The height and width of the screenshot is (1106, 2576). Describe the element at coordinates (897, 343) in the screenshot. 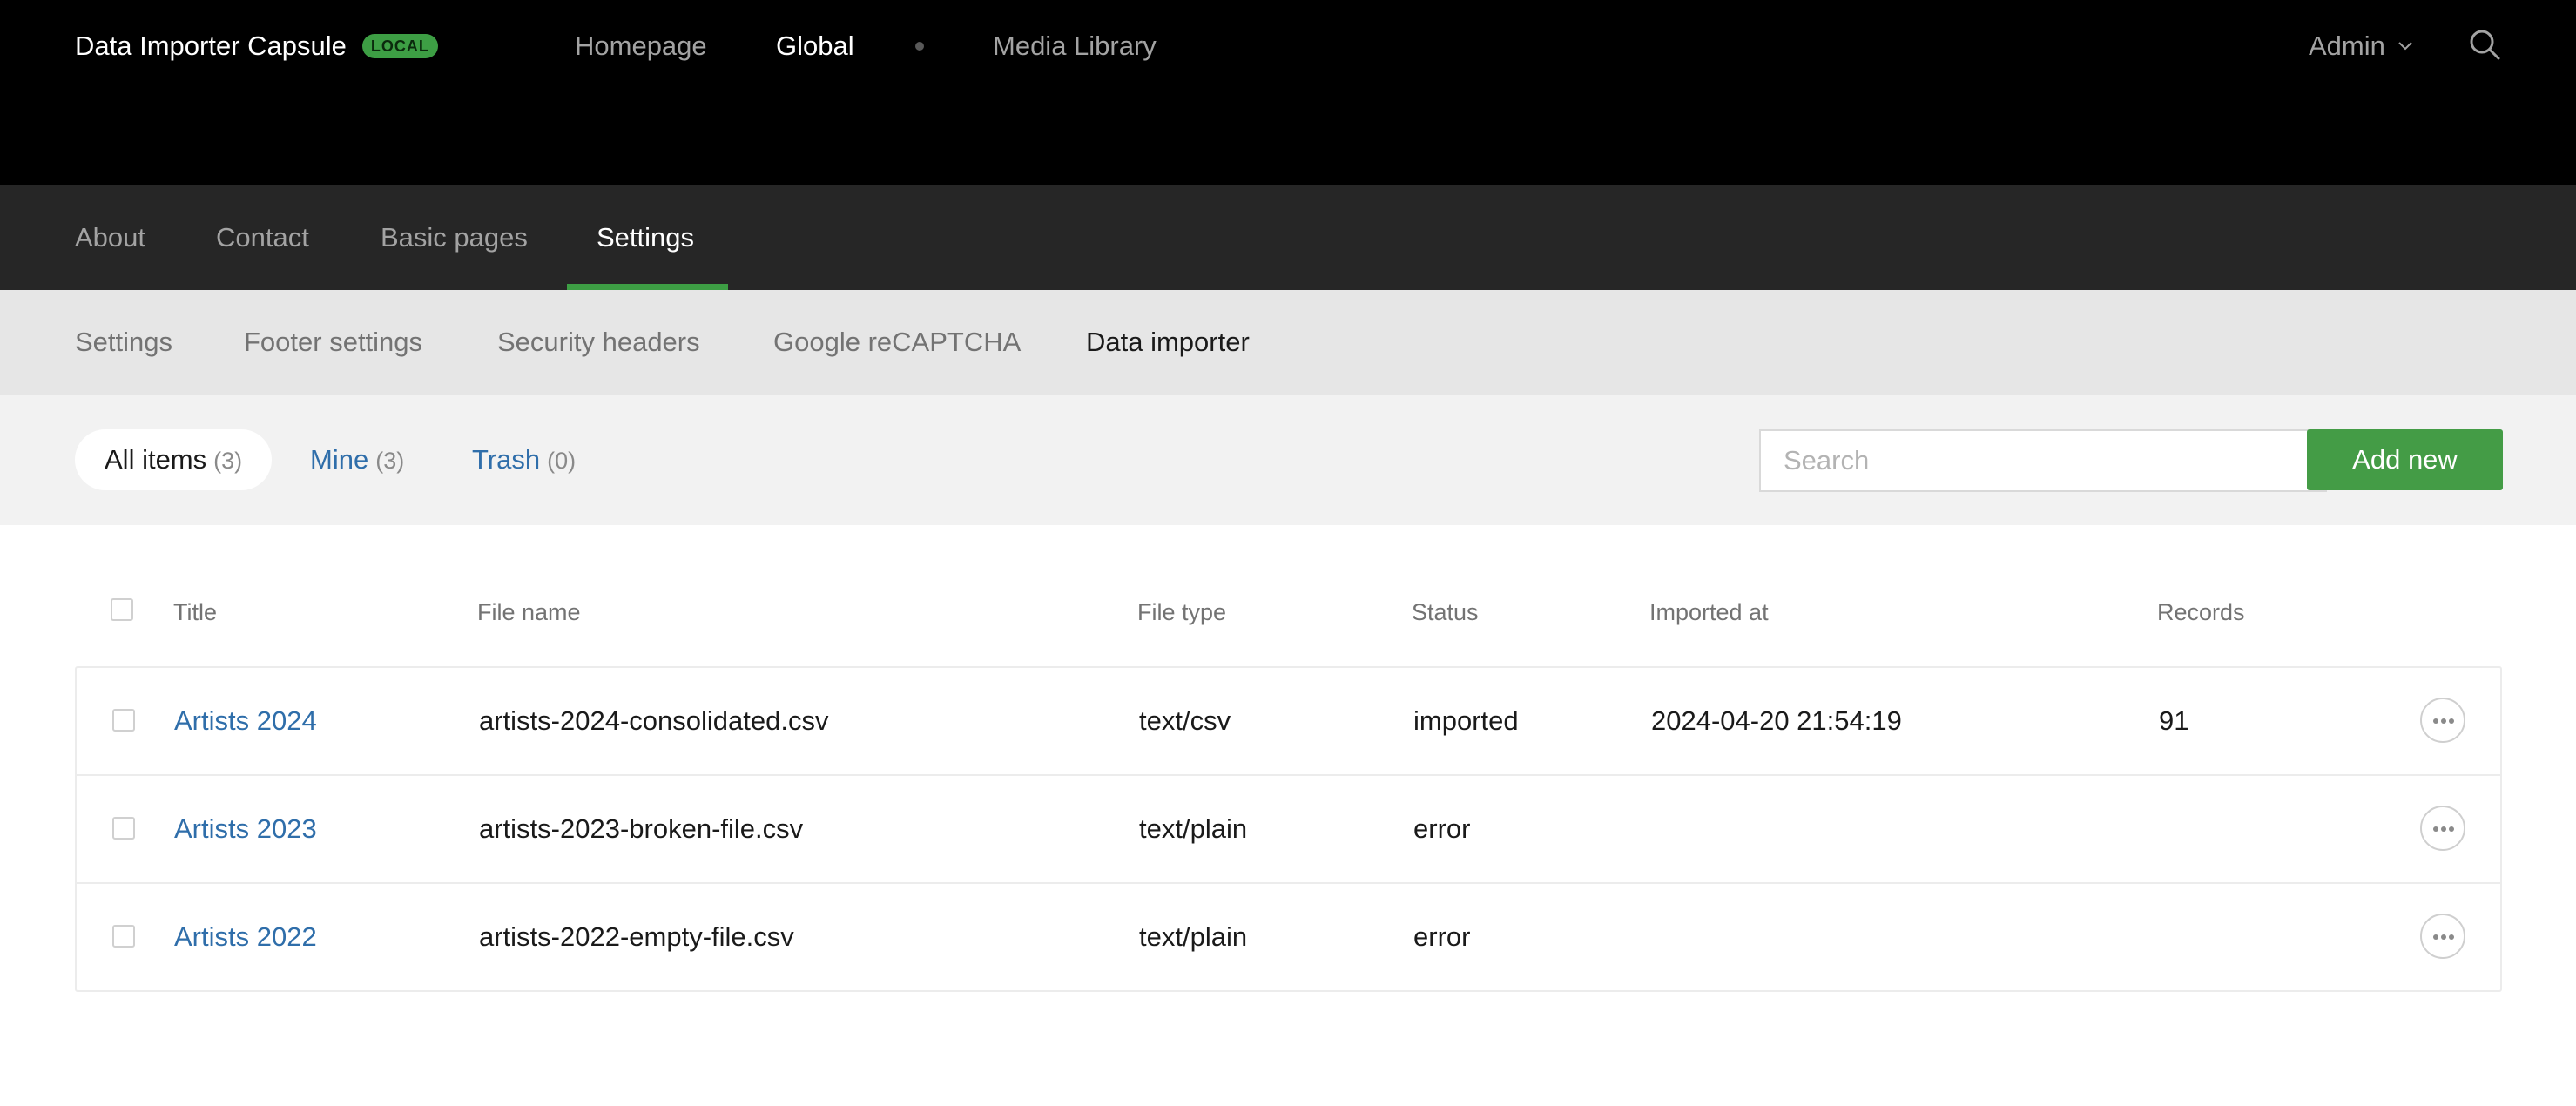

I see `subtab-google-recaptcha: Google reCAPTCHA` at that location.